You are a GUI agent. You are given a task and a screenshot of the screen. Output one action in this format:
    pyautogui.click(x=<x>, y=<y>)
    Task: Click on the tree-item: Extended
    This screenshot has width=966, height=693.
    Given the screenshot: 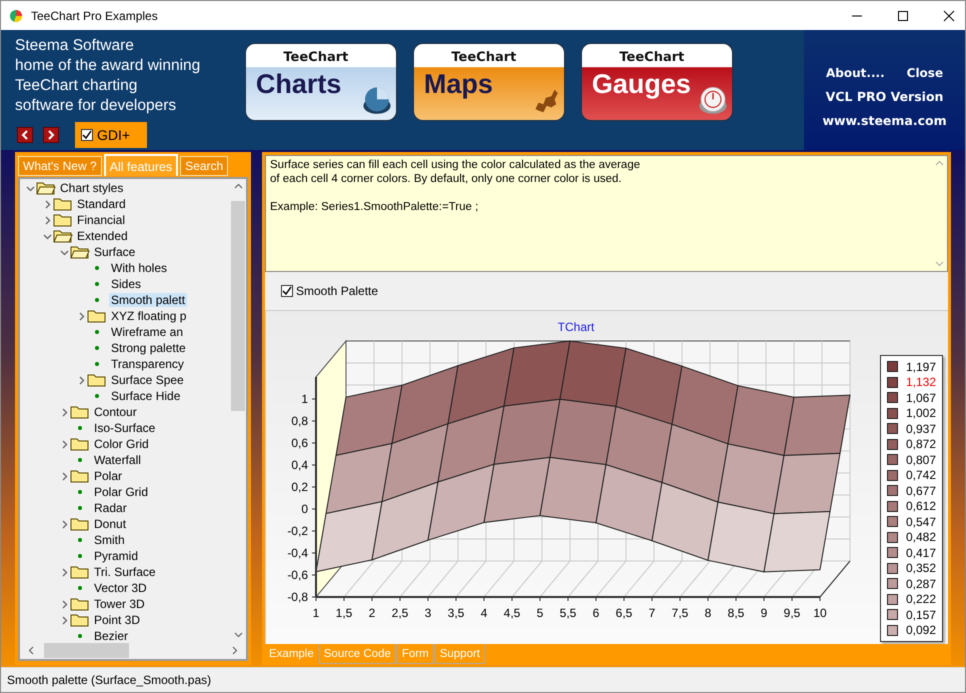 What is the action you would take?
    pyautogui.click(x=102, y=236)
    